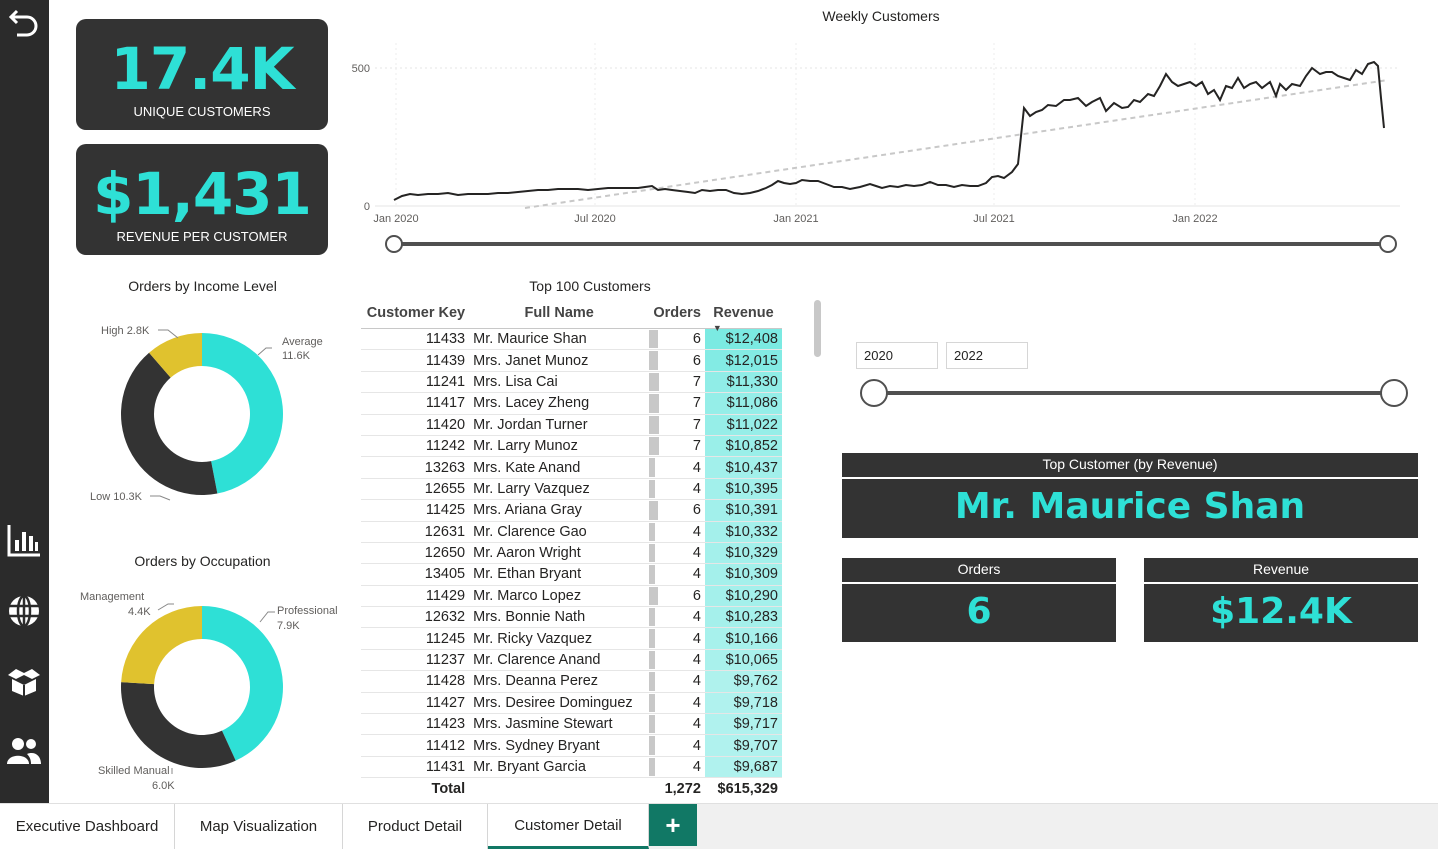 This screenshot has width=1438, height=849. I want to click on revenue-cell: $9,717, so click(743, 724).